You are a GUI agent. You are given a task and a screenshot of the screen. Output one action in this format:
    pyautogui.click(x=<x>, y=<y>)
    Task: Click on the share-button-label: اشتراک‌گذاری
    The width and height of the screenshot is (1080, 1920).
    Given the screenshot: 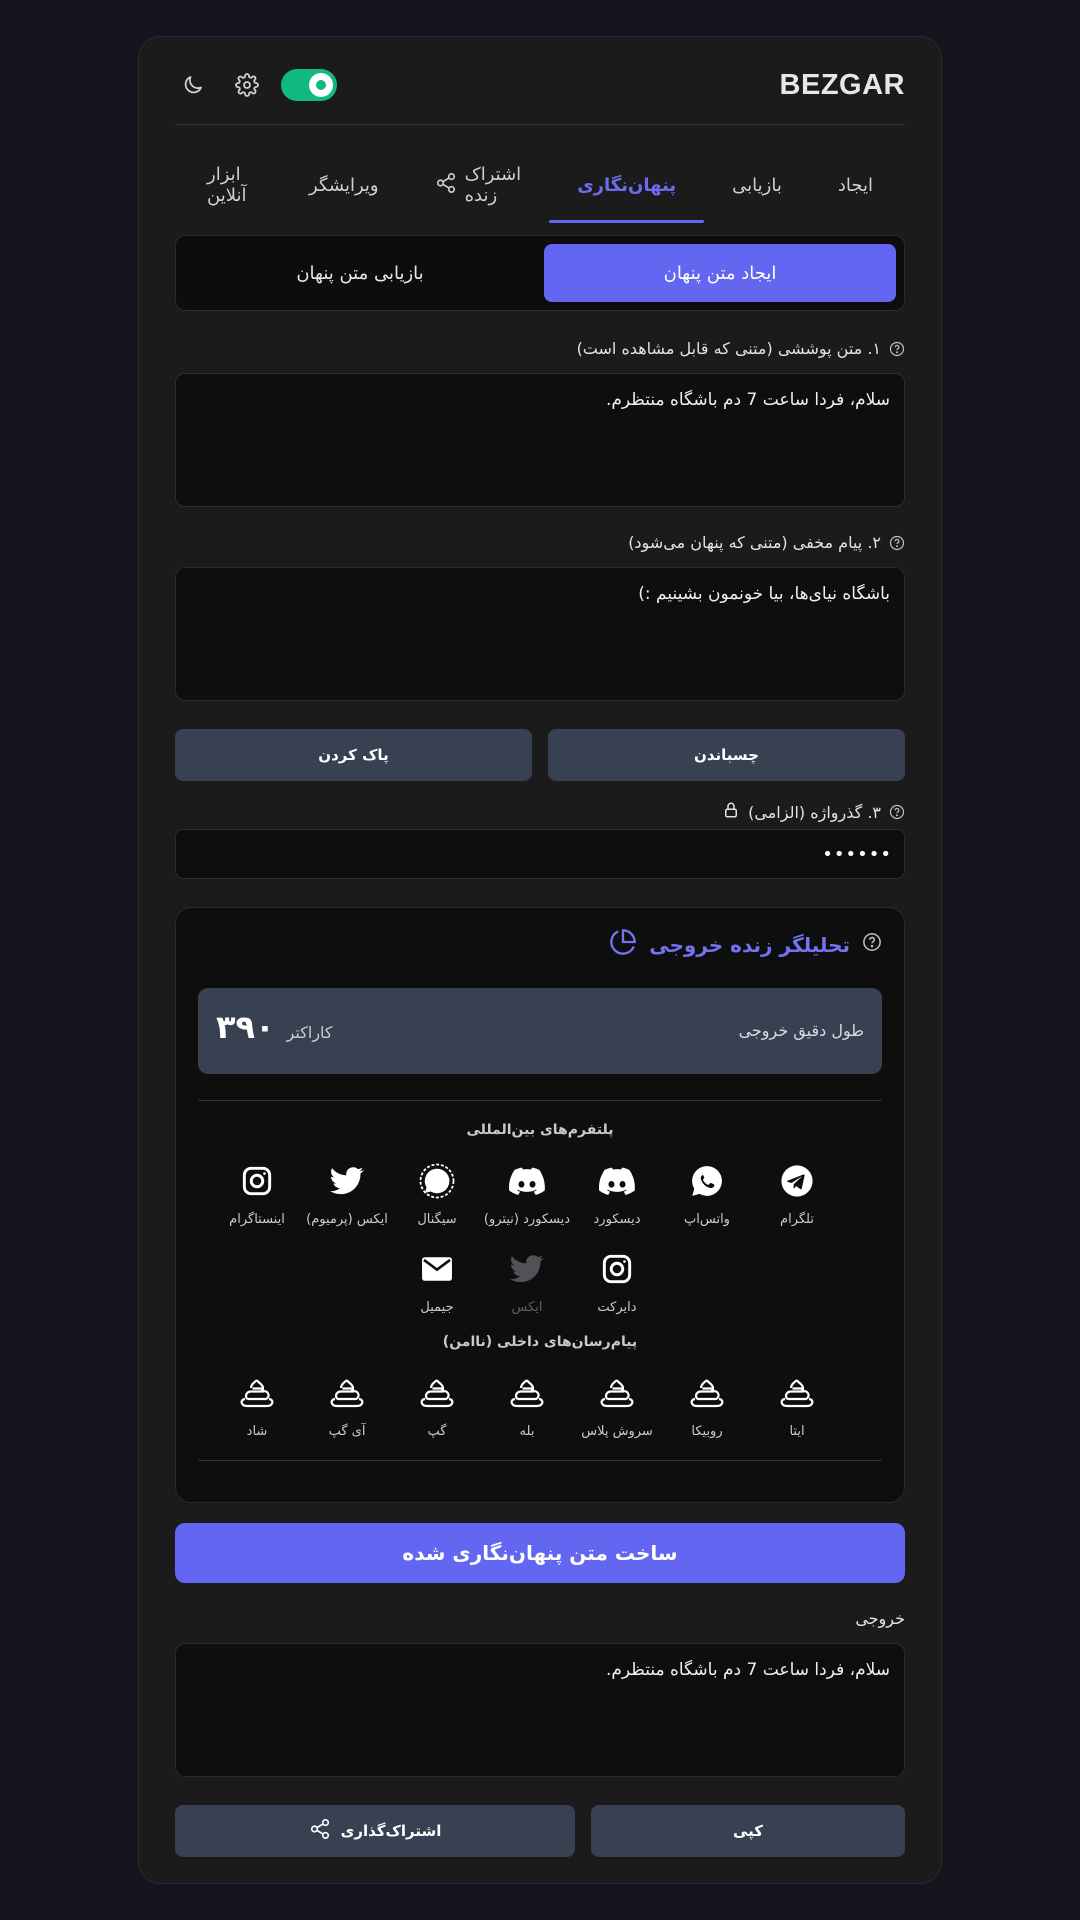 What is the action you would take?
    pyautogui.click(x=391, y=1831)
    